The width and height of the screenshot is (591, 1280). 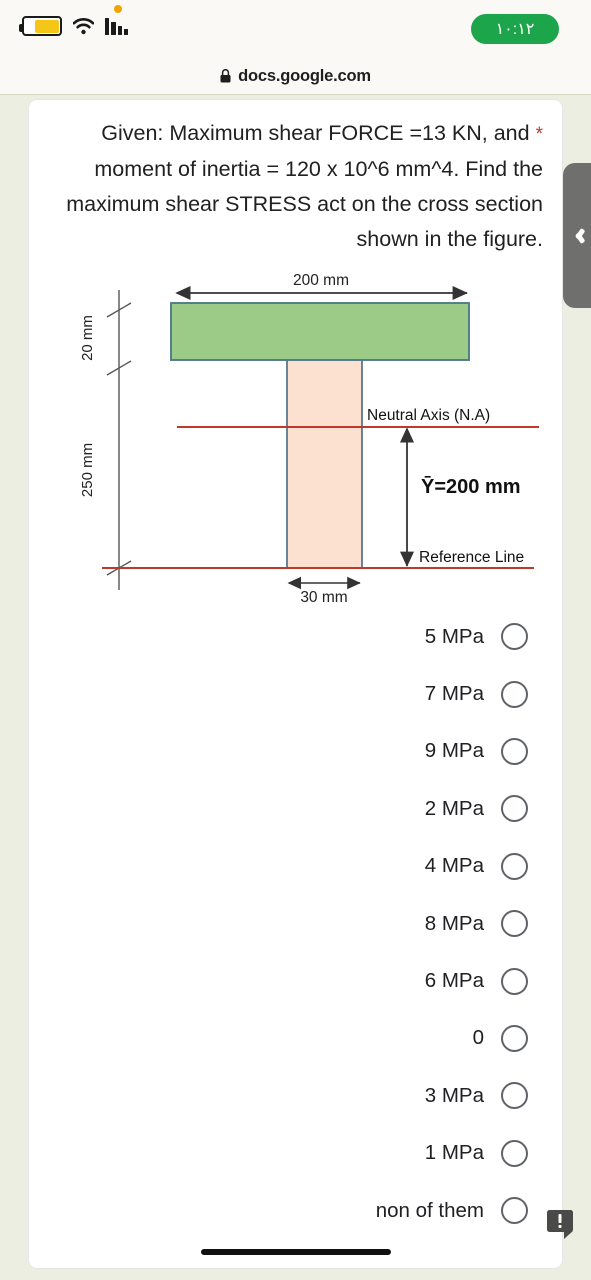 I want to click on option-label: 7 MPa, so click(x=454, y=694).